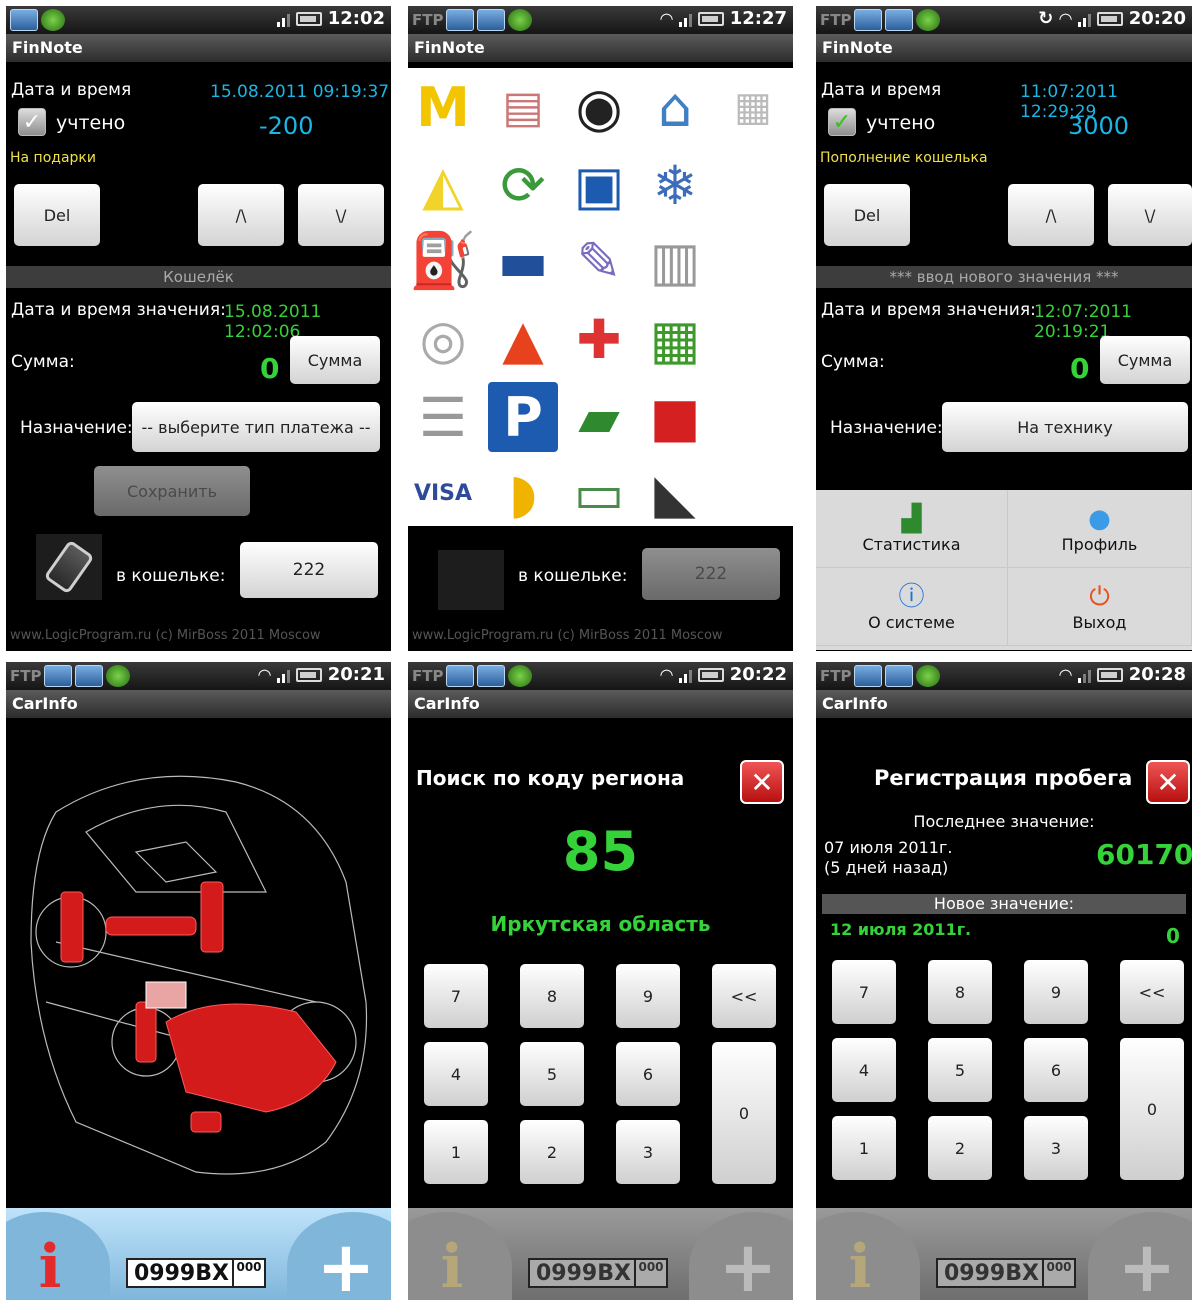  What do you see at coordinates (912, 607) in the screenshot?
I see `menu-about: ⓘ О системе` at bounding box center [912, 607].